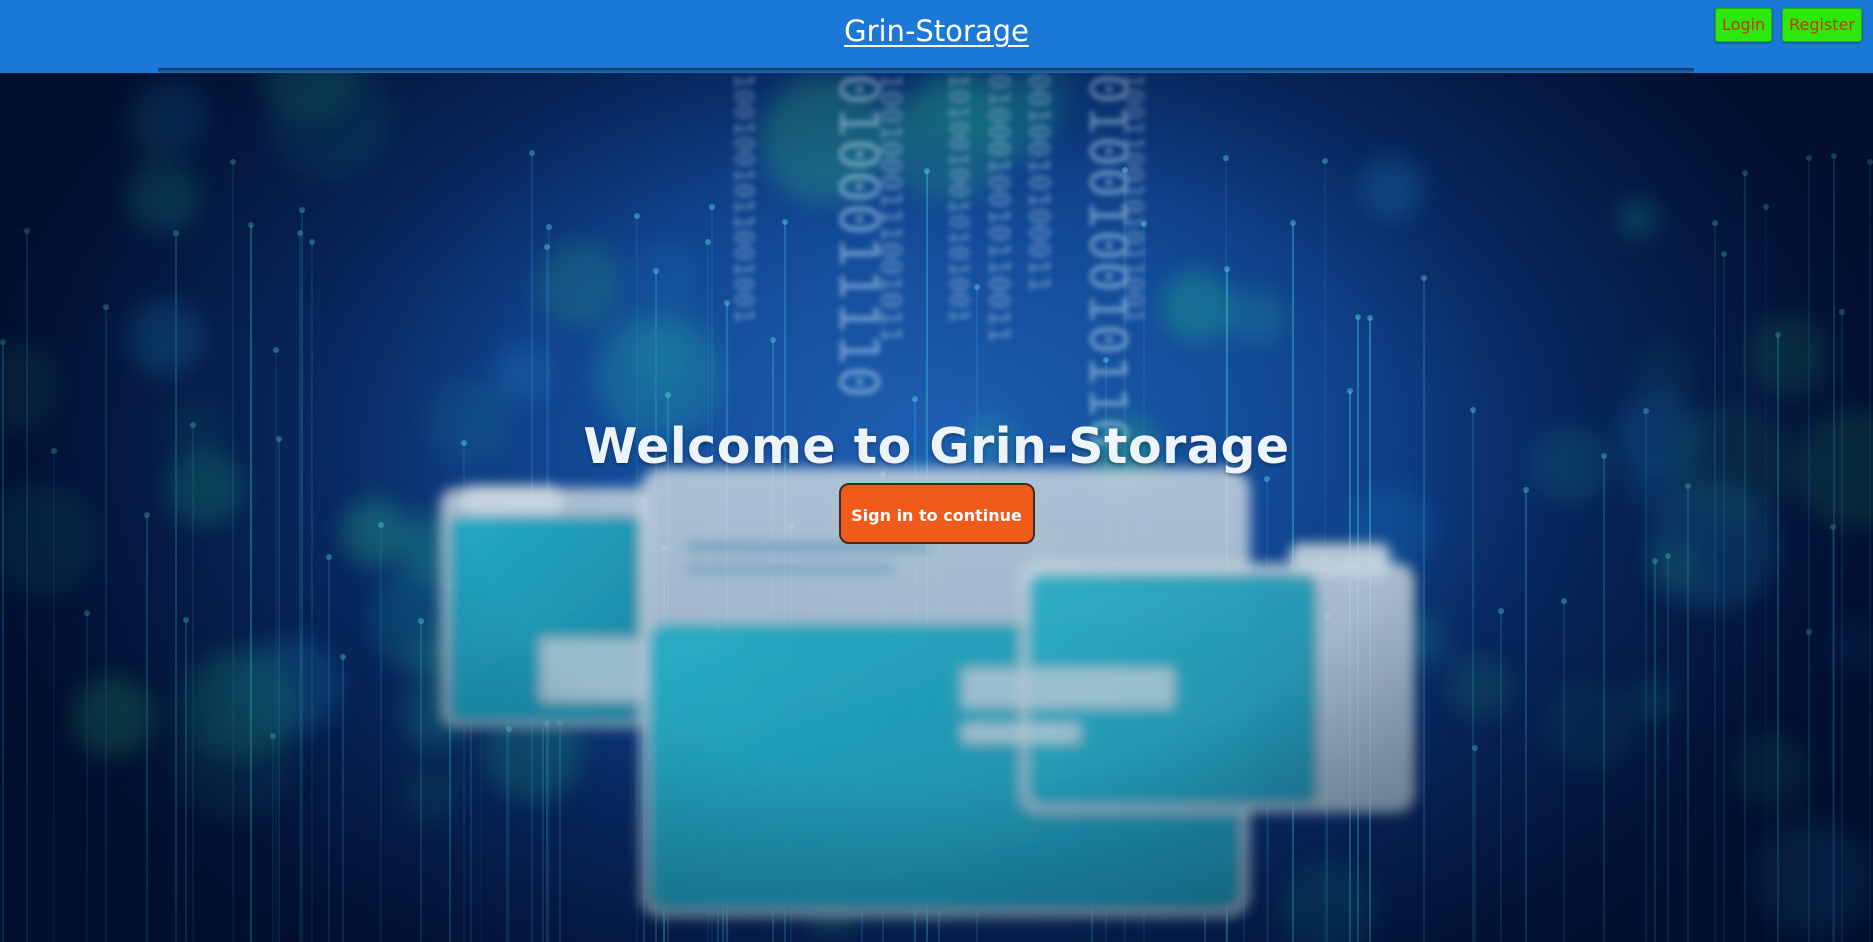 This screenshot has height=942, width=1873. I want to click on header-shadow, so click(926, 71).